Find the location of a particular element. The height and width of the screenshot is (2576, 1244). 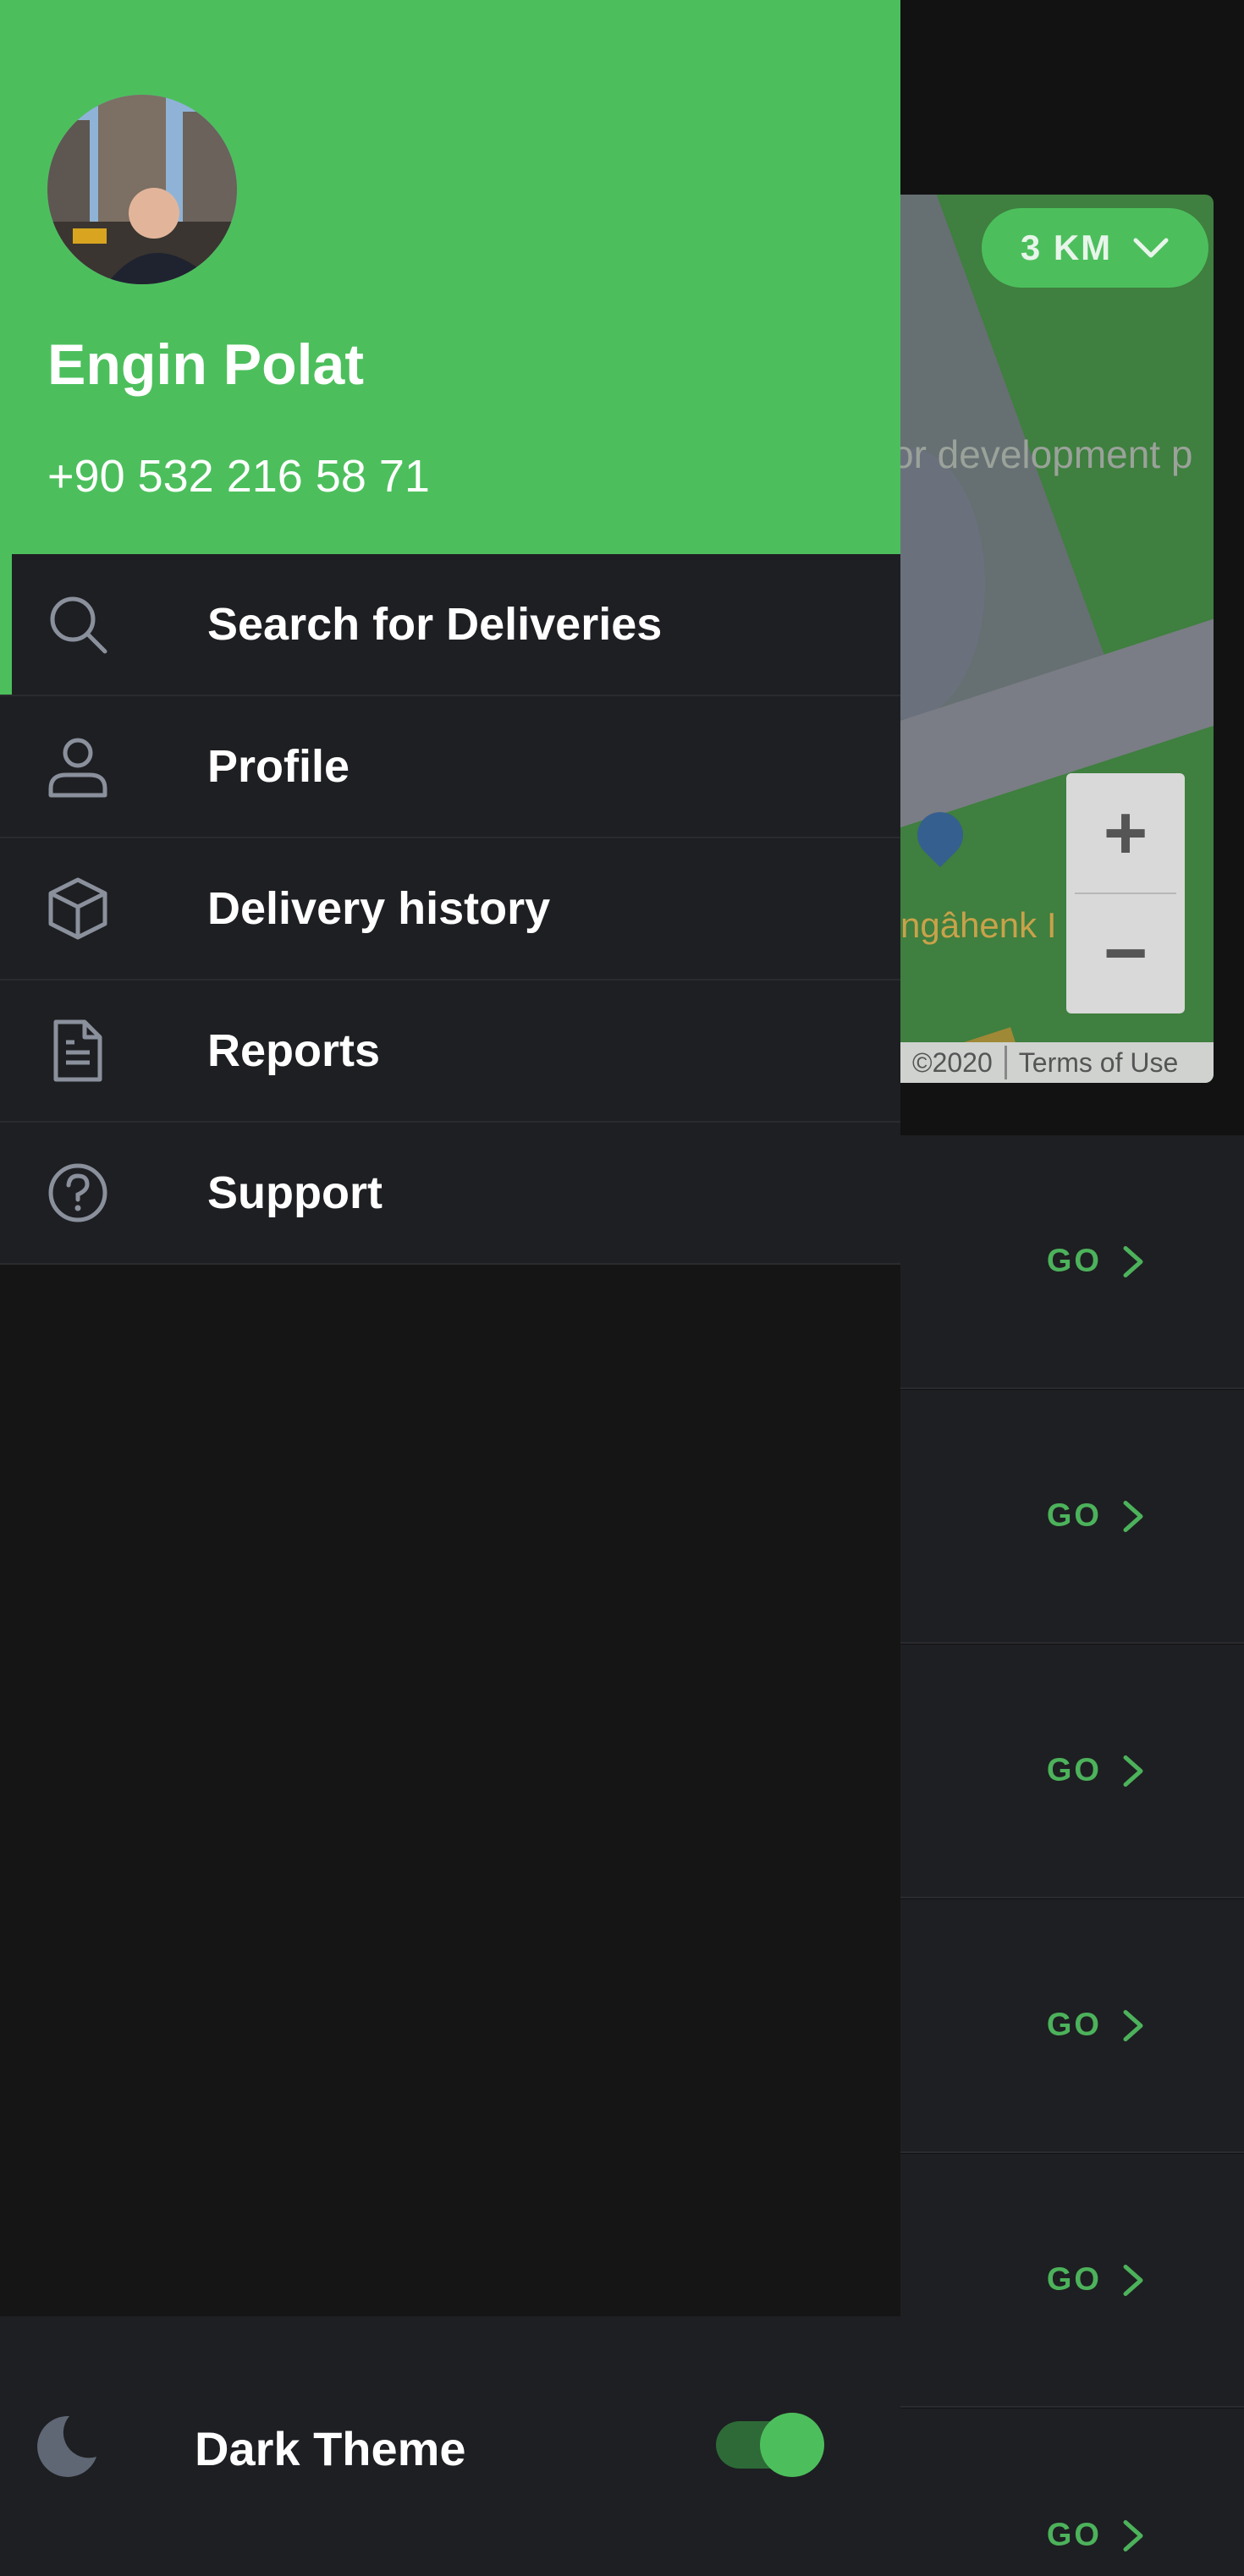

menu-item-reports: Reports is located at coordinates (450, 1051).